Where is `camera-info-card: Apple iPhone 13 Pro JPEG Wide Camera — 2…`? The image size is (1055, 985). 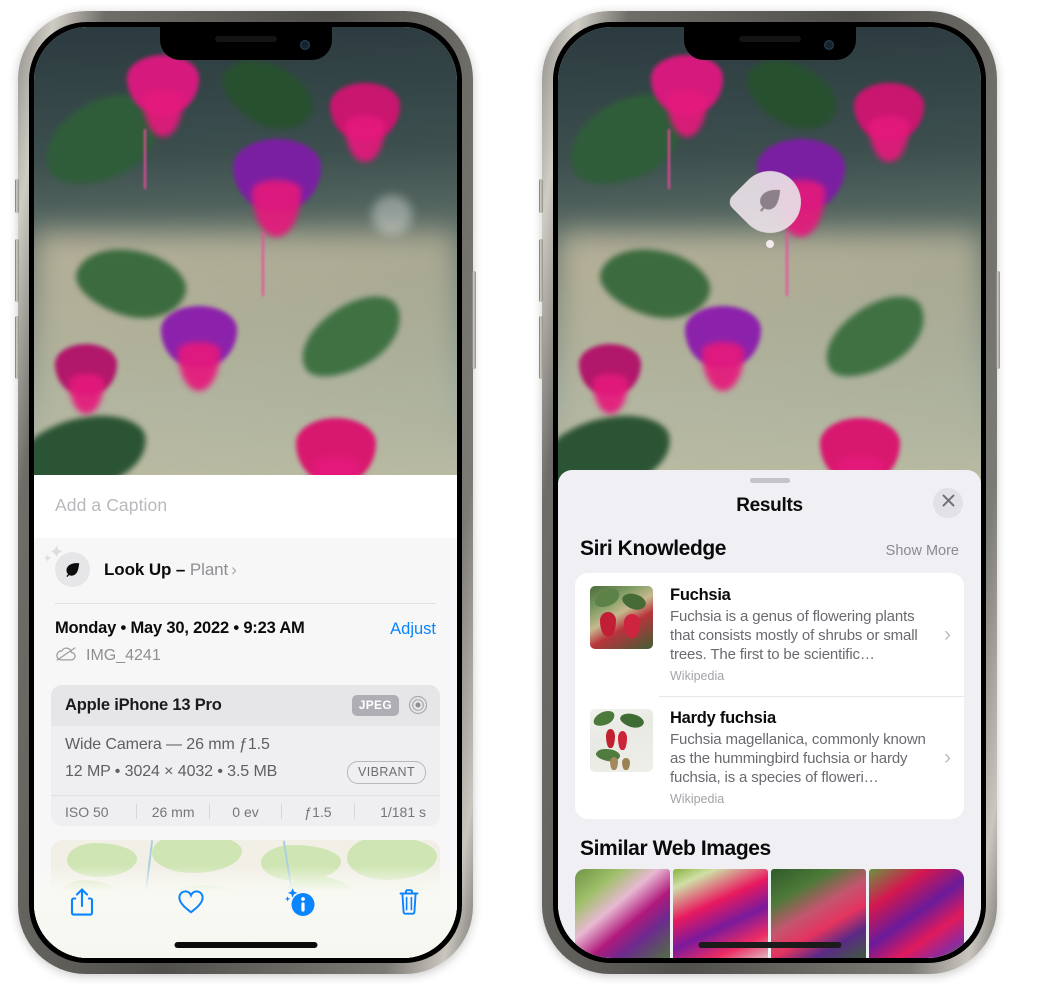
camera-info-card: Apple iPhone 13 Pro JPEG Wide Camera — 2… is located at coordinates (245, 755).